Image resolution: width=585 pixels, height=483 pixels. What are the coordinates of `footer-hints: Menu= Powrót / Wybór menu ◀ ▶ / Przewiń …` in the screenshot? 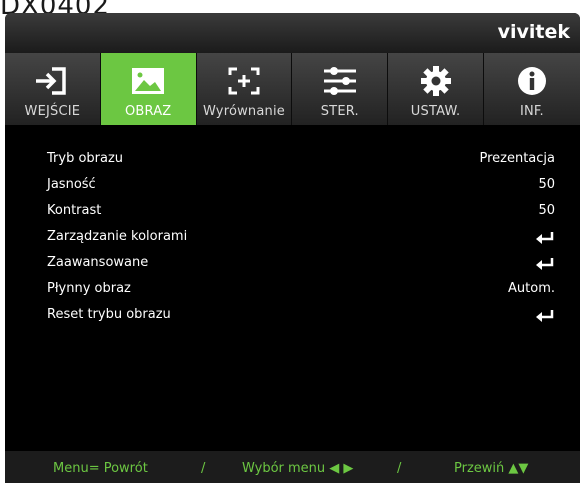 It's located at (292, 467).